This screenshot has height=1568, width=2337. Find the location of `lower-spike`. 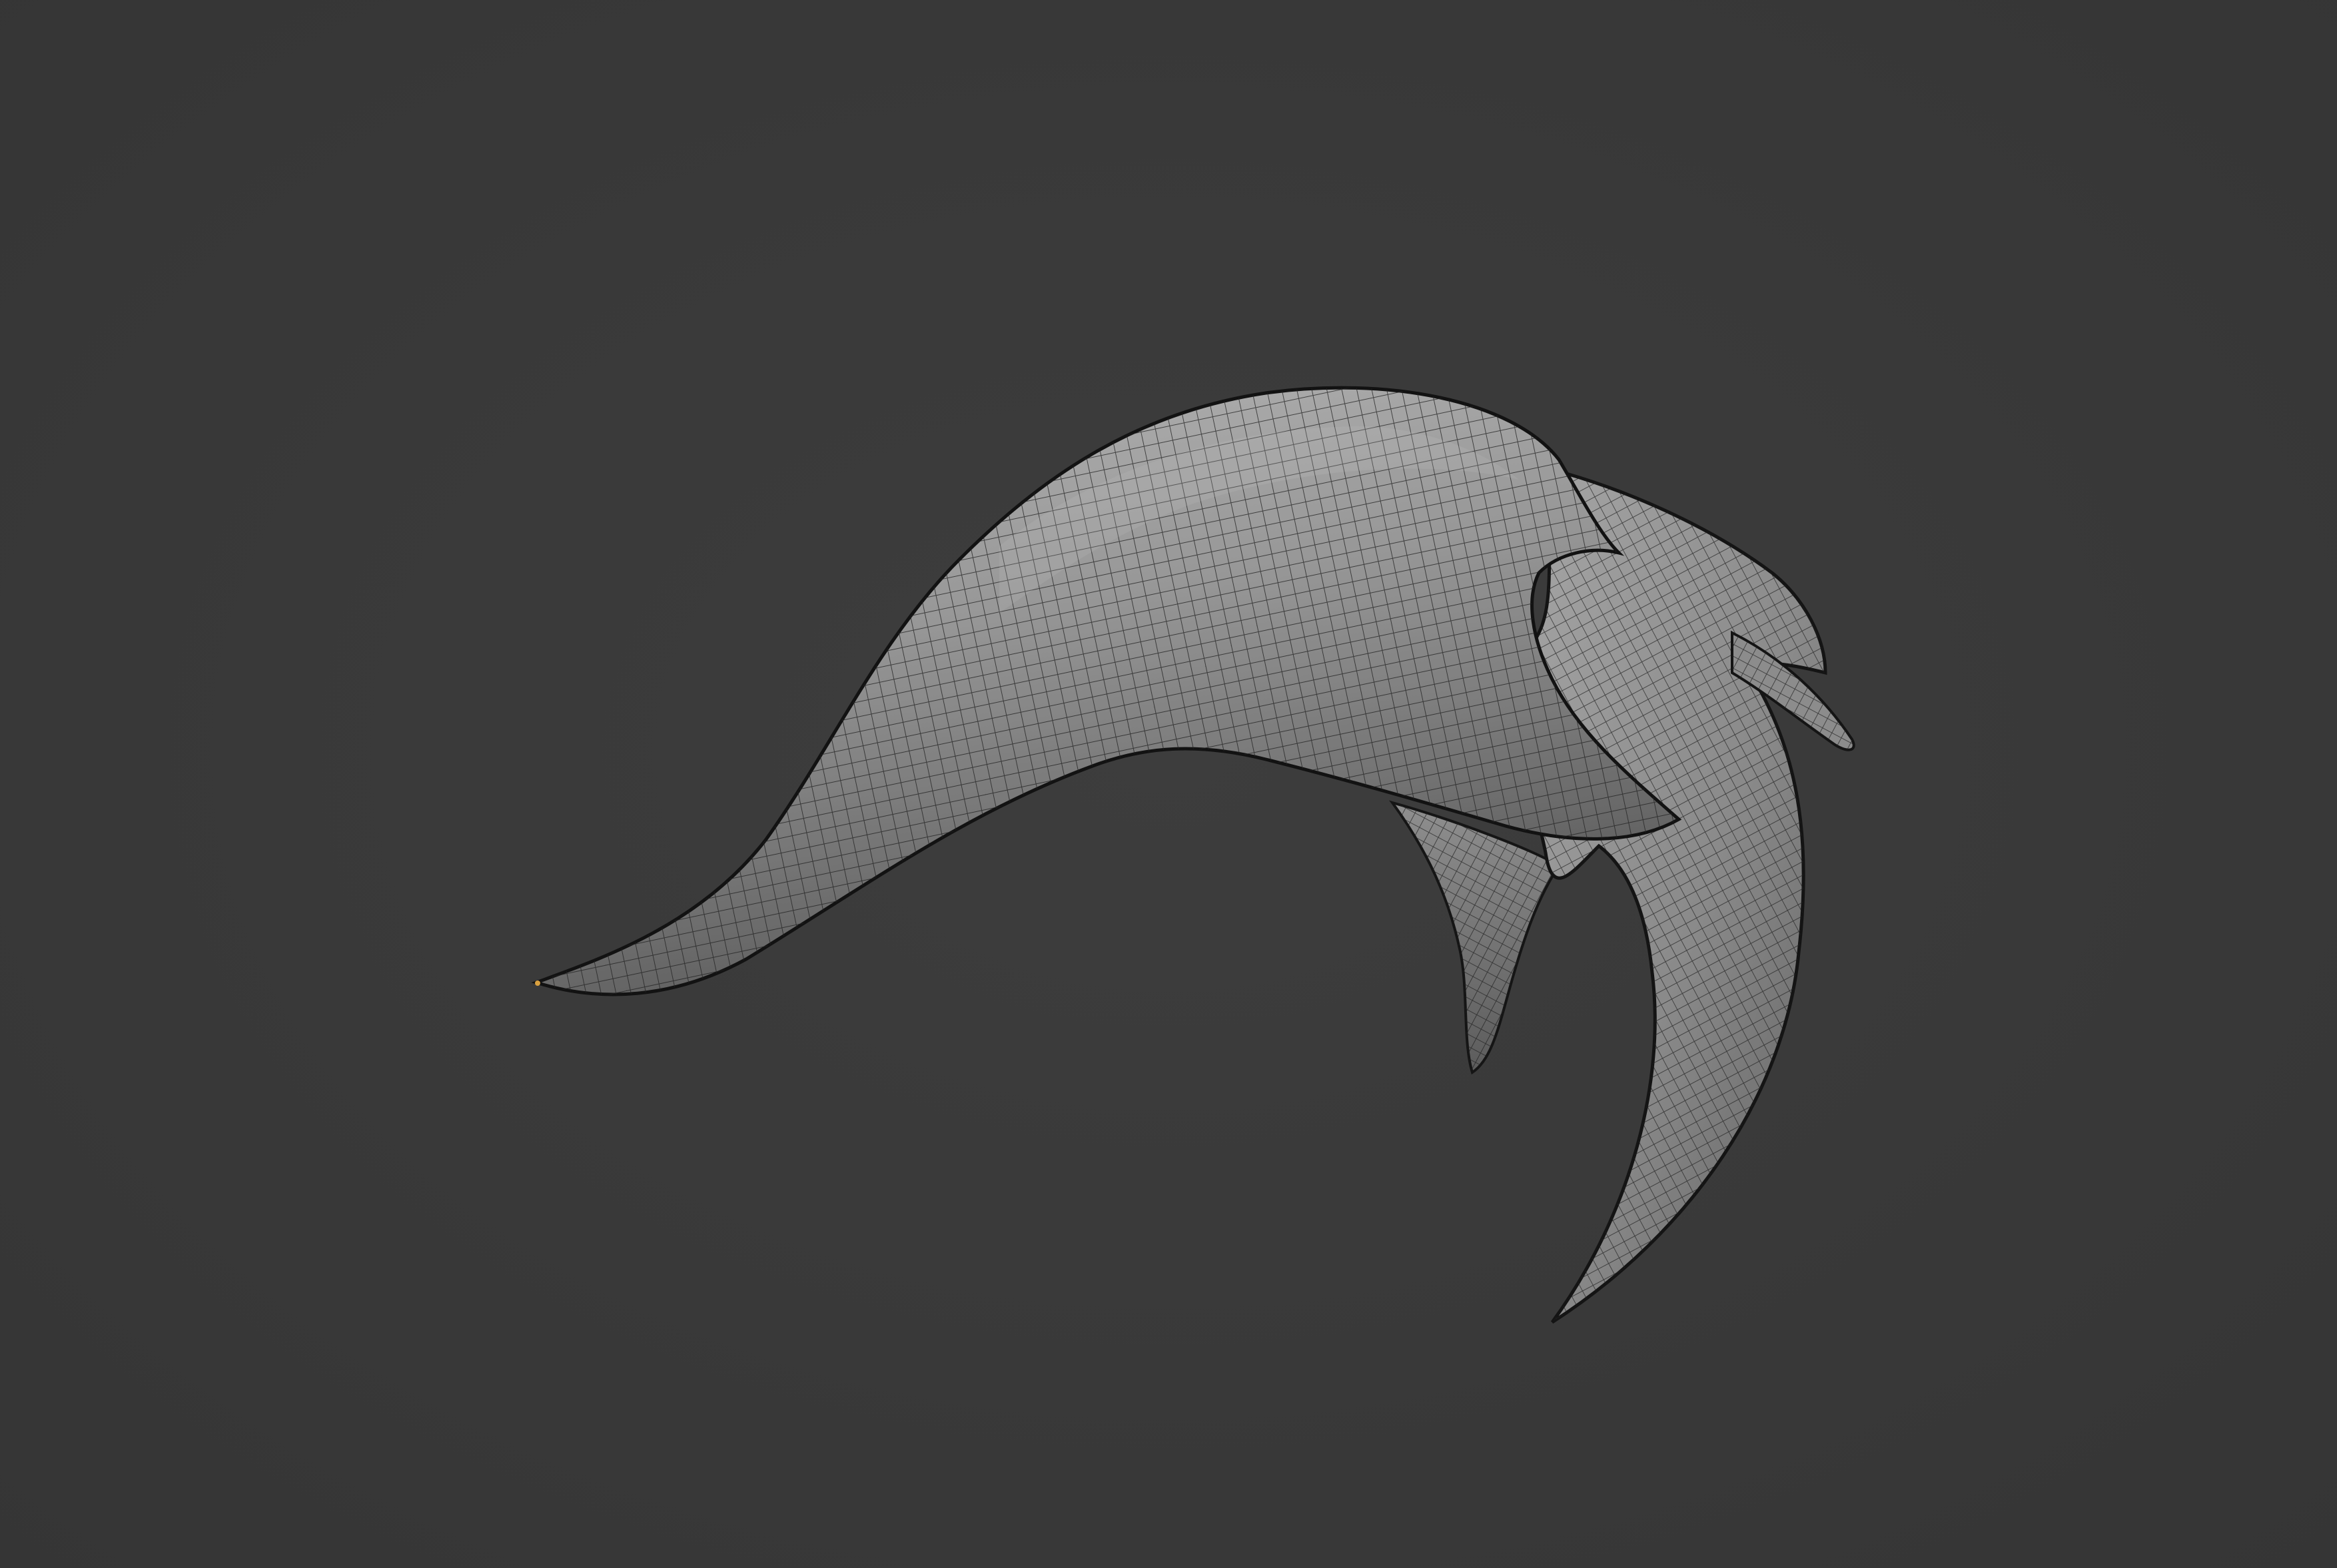

lower-spike is located at coordinates (1475, 938).